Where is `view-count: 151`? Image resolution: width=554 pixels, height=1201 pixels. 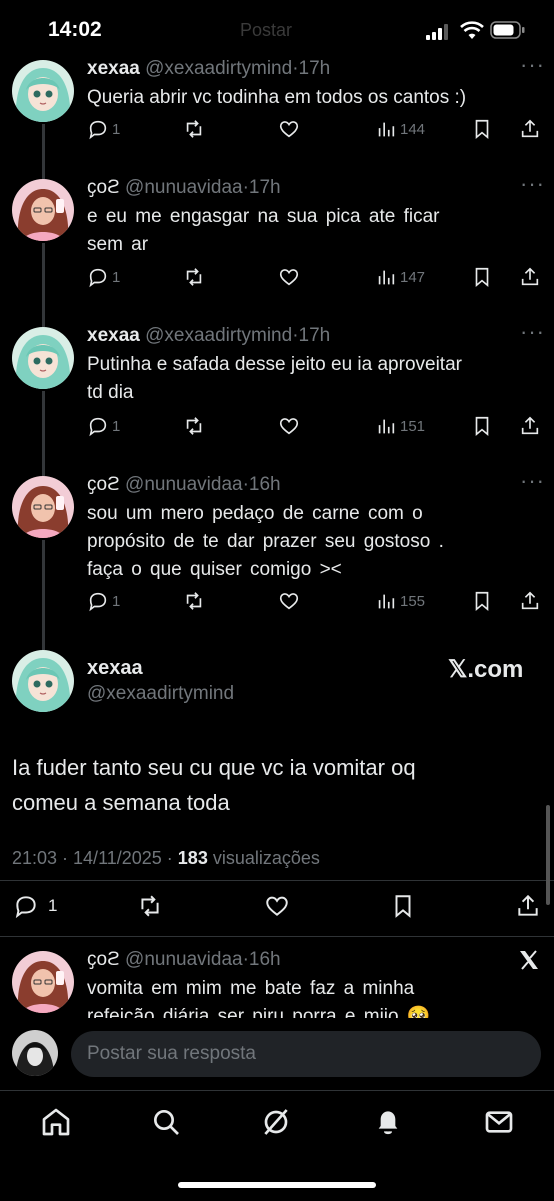
view-count: 151 is located at coordinates (413, 426).